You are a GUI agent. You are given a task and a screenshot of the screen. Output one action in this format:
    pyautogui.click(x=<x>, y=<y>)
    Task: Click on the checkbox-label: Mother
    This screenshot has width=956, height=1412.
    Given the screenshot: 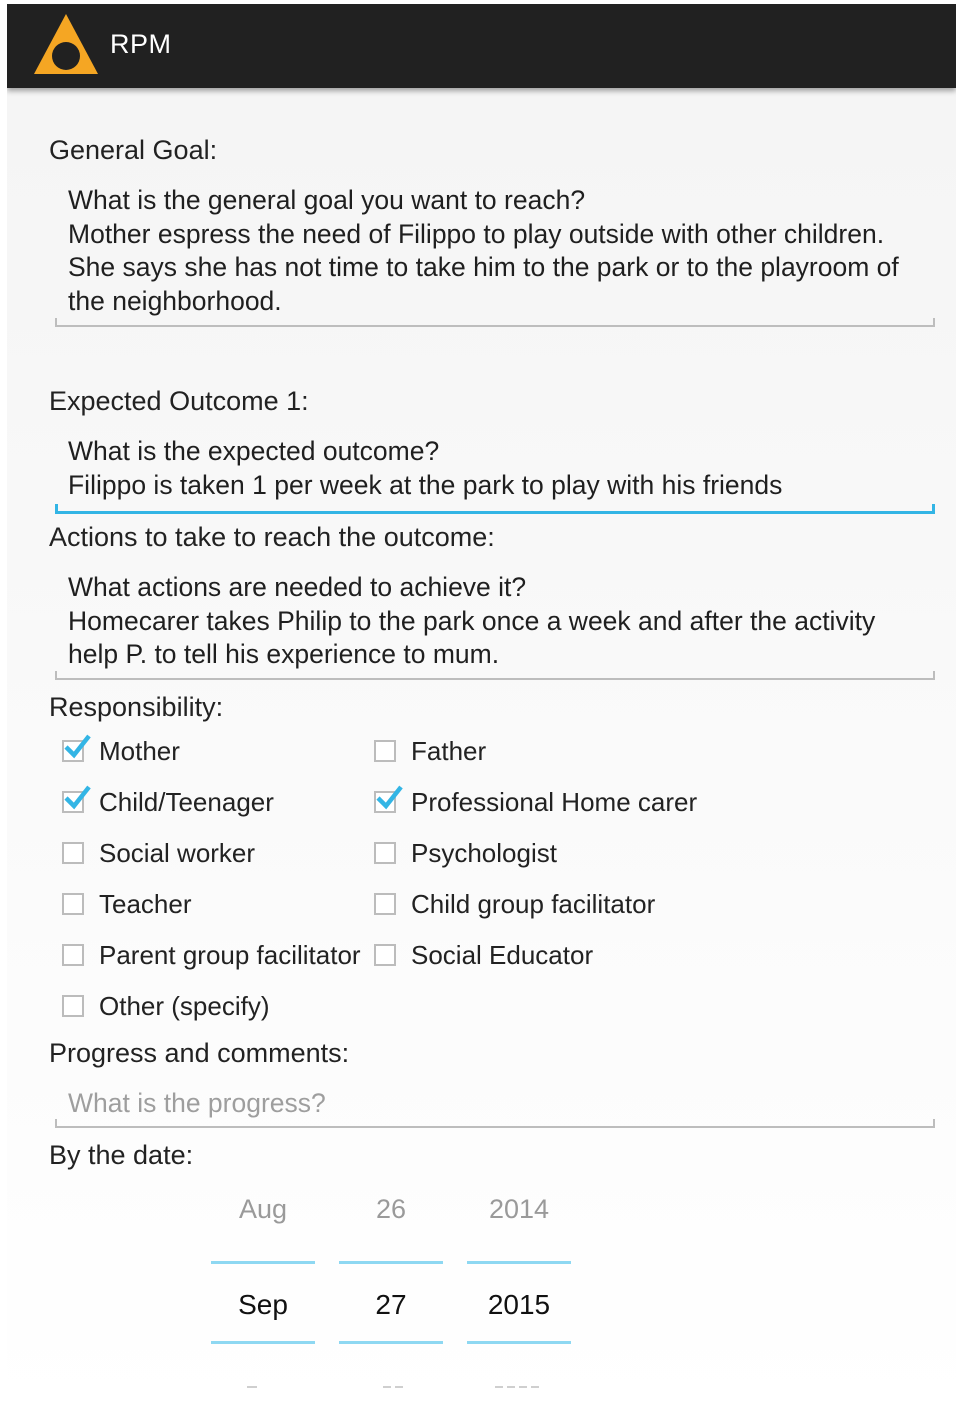 What is the action you would take?
    pyautogui.click(x=139, y=750)
    